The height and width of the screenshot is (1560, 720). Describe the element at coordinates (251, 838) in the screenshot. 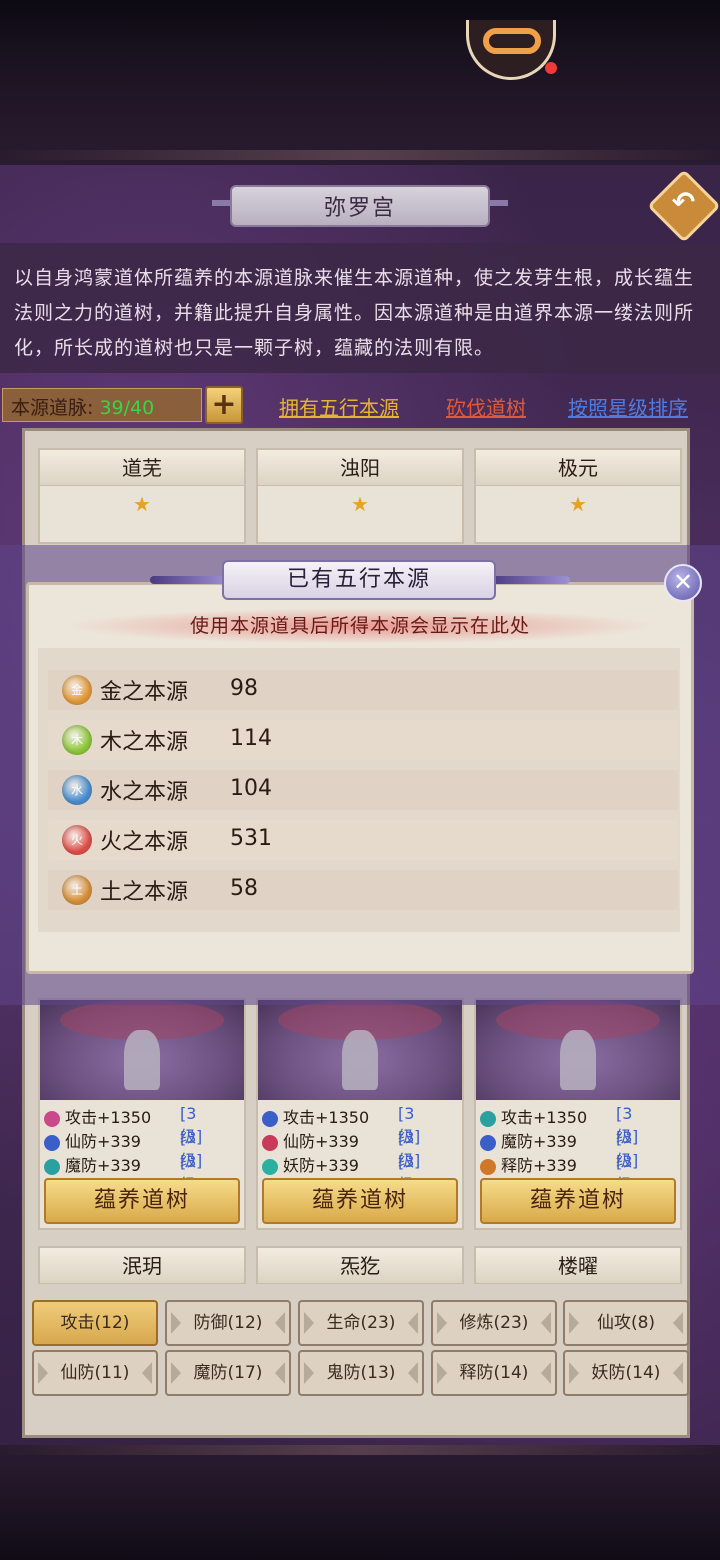

I see `resource-value: 531` at that location.